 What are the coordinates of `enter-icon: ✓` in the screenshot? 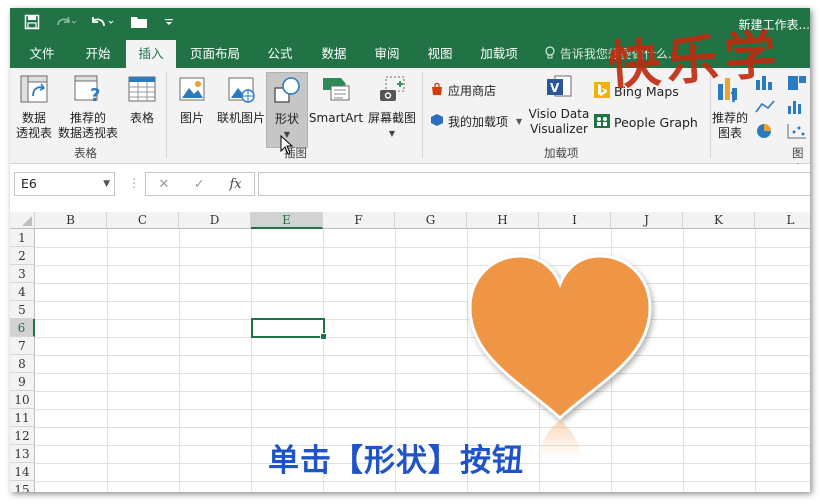 It's located at (199, 184).